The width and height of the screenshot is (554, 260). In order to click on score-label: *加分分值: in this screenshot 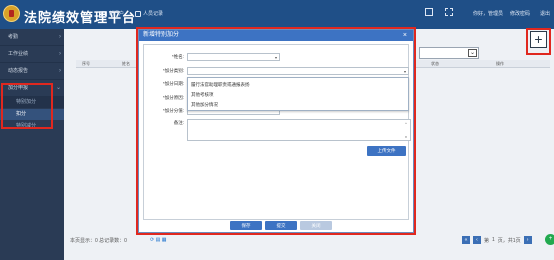, I will do `click(173, 110)`.